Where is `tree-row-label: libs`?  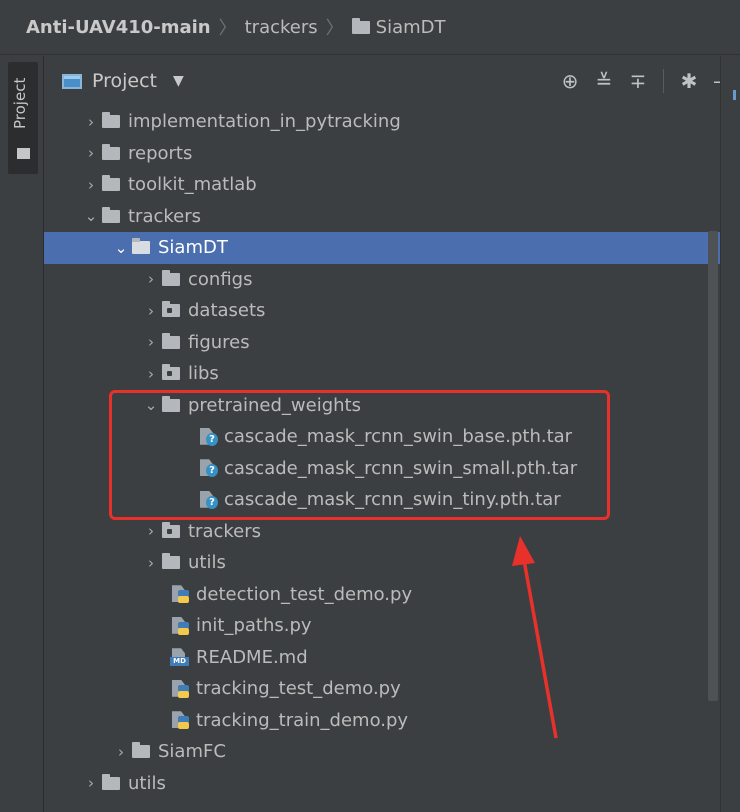
tree-row-label: libs is located at coordinates (203, 374).